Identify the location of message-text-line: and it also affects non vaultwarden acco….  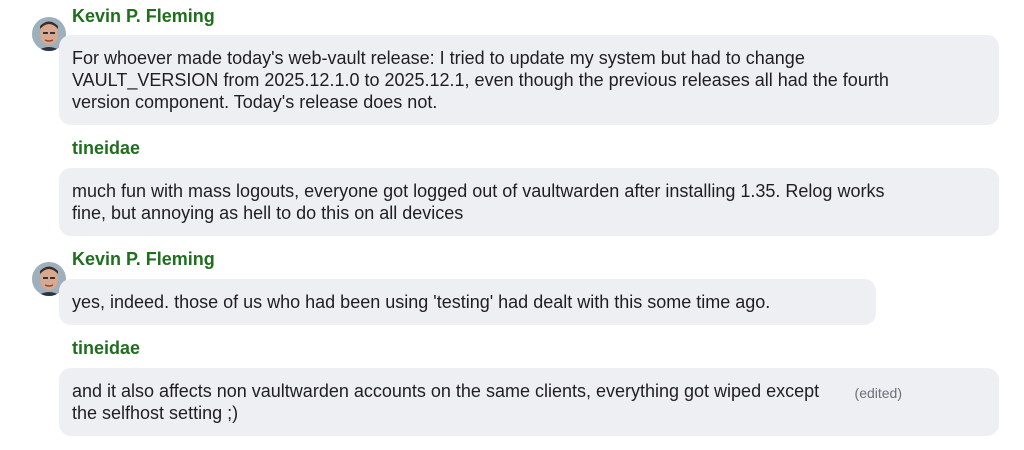
(446, 391).